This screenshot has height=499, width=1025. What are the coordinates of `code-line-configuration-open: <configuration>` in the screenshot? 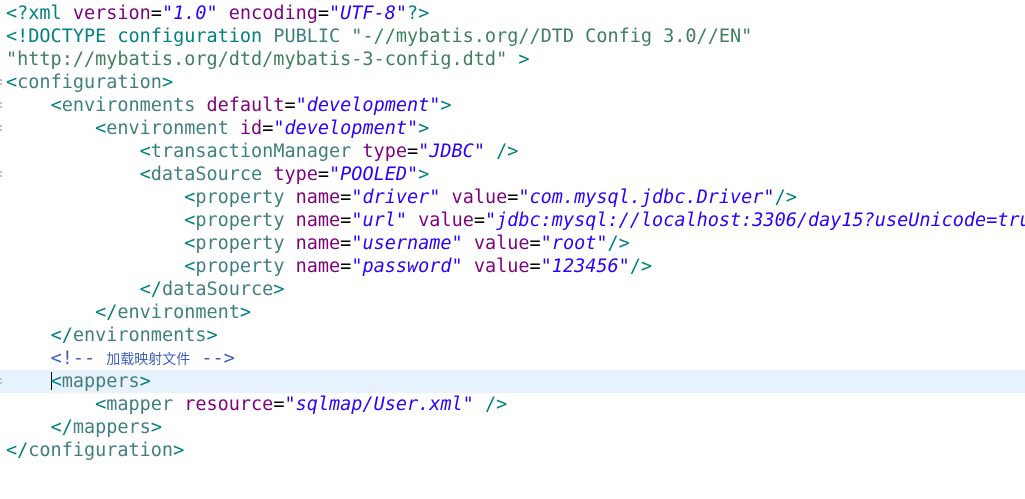 It's located at (512, 82).